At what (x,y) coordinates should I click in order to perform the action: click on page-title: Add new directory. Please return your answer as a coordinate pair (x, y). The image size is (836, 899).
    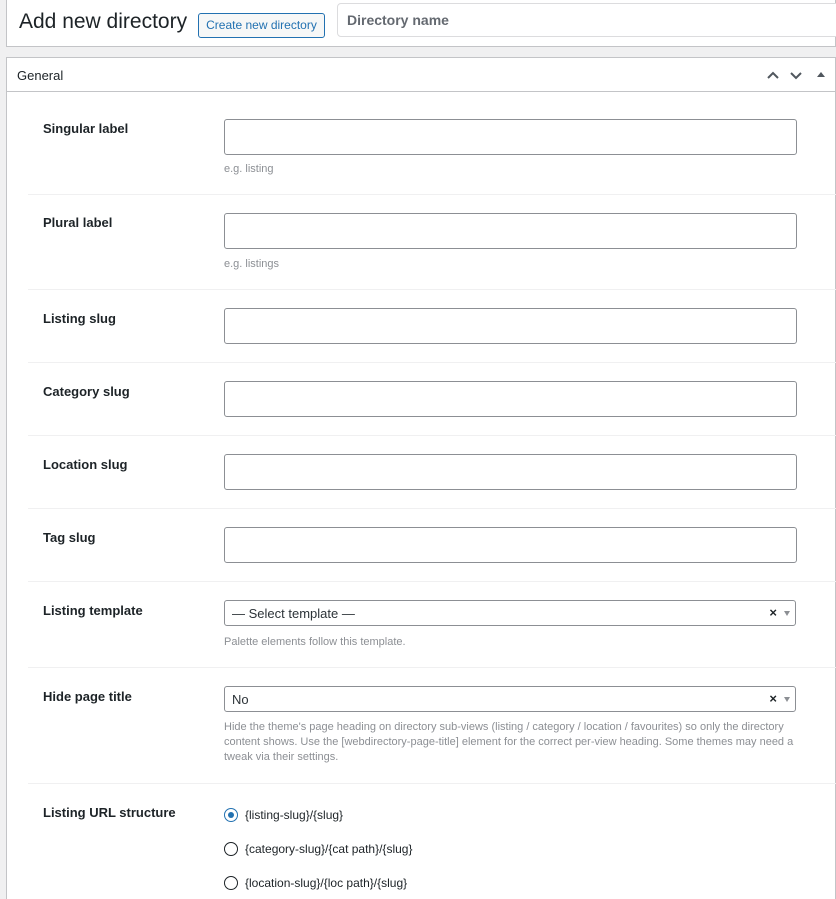
    Looking at the image, I should click on (103, 21).